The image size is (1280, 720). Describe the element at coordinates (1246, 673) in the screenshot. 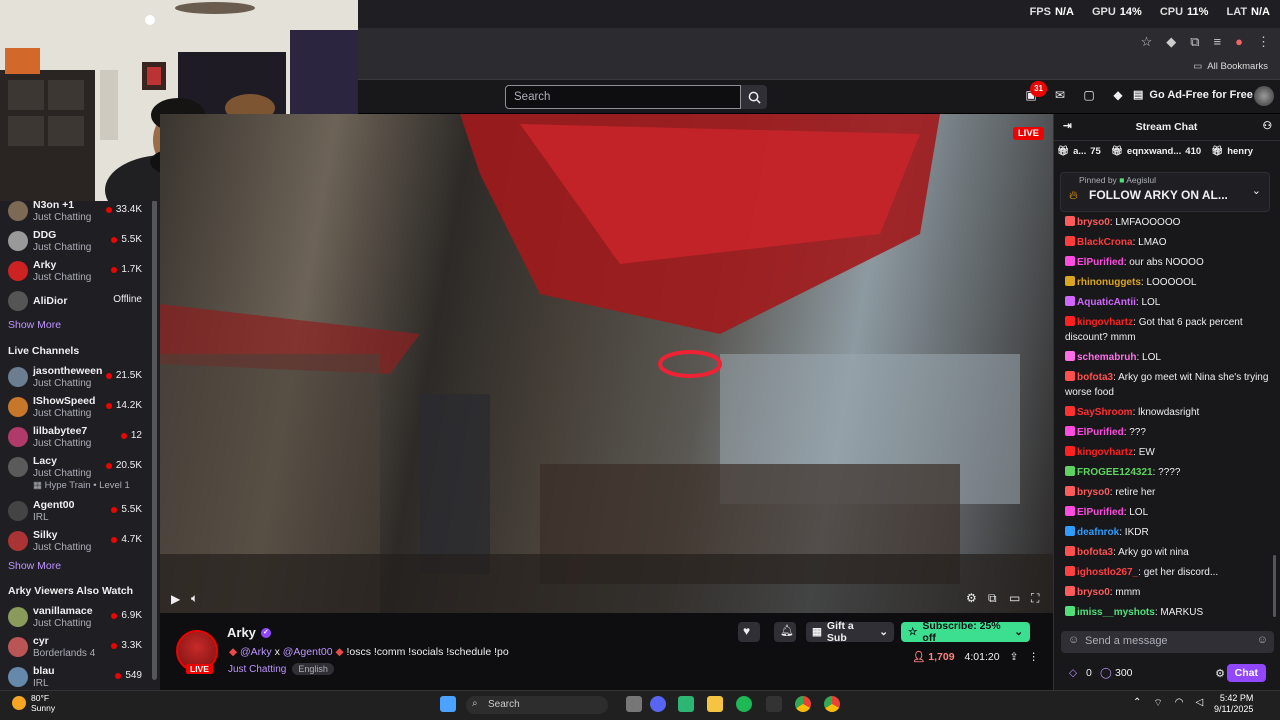

I see `chat-send-button: Chat` at that location.